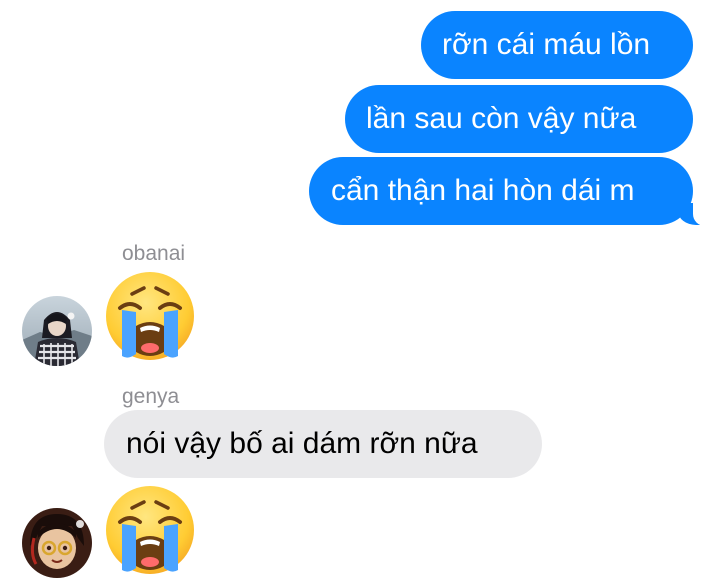 This screenshot has width=719, height=581. What do you see at coordinates (546, 44) in the screenshot?
I see `message-text: rỡn cái máu lồn` at bounding box center [546, 44].